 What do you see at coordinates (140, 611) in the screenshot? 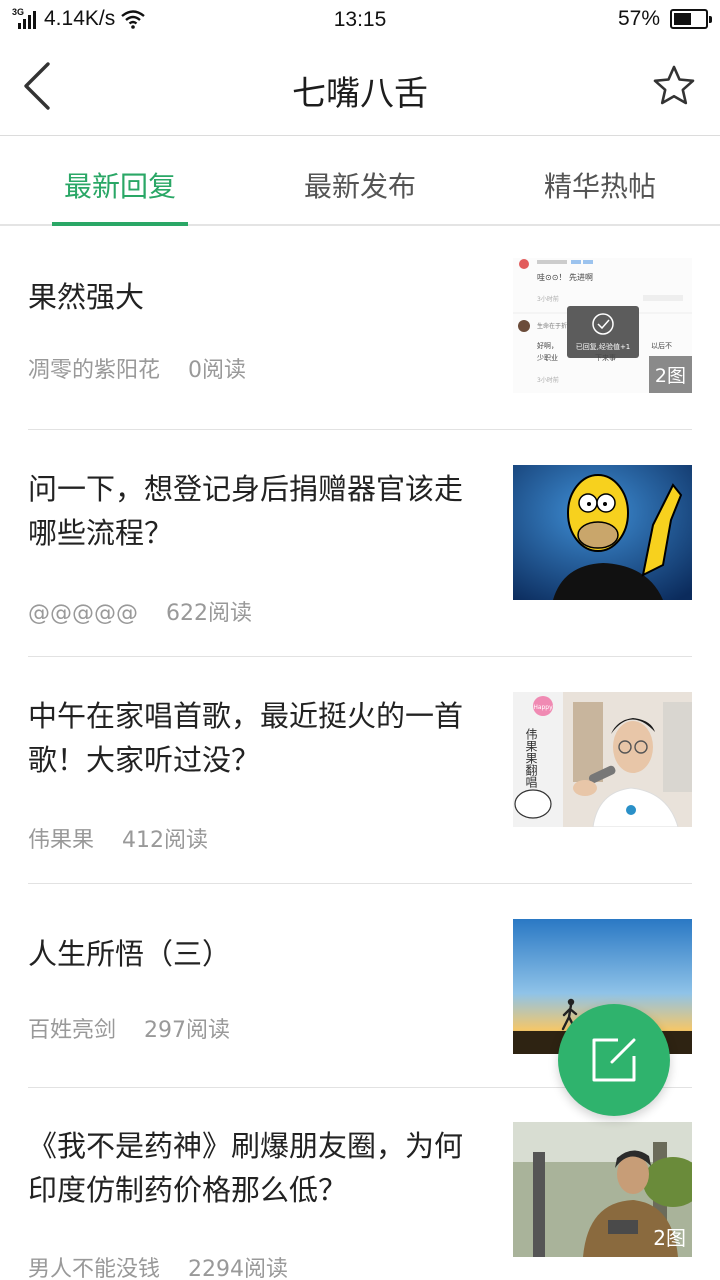
I see `post-meta: @@@@@ 622阅读` at bounding box center [140, 611].